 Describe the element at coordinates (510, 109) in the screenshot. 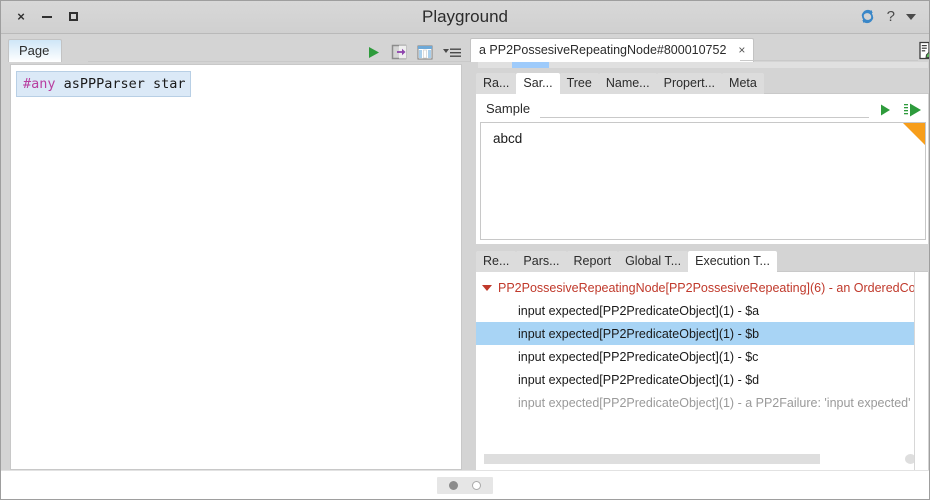

I see `sample-title: Sample` at that location.